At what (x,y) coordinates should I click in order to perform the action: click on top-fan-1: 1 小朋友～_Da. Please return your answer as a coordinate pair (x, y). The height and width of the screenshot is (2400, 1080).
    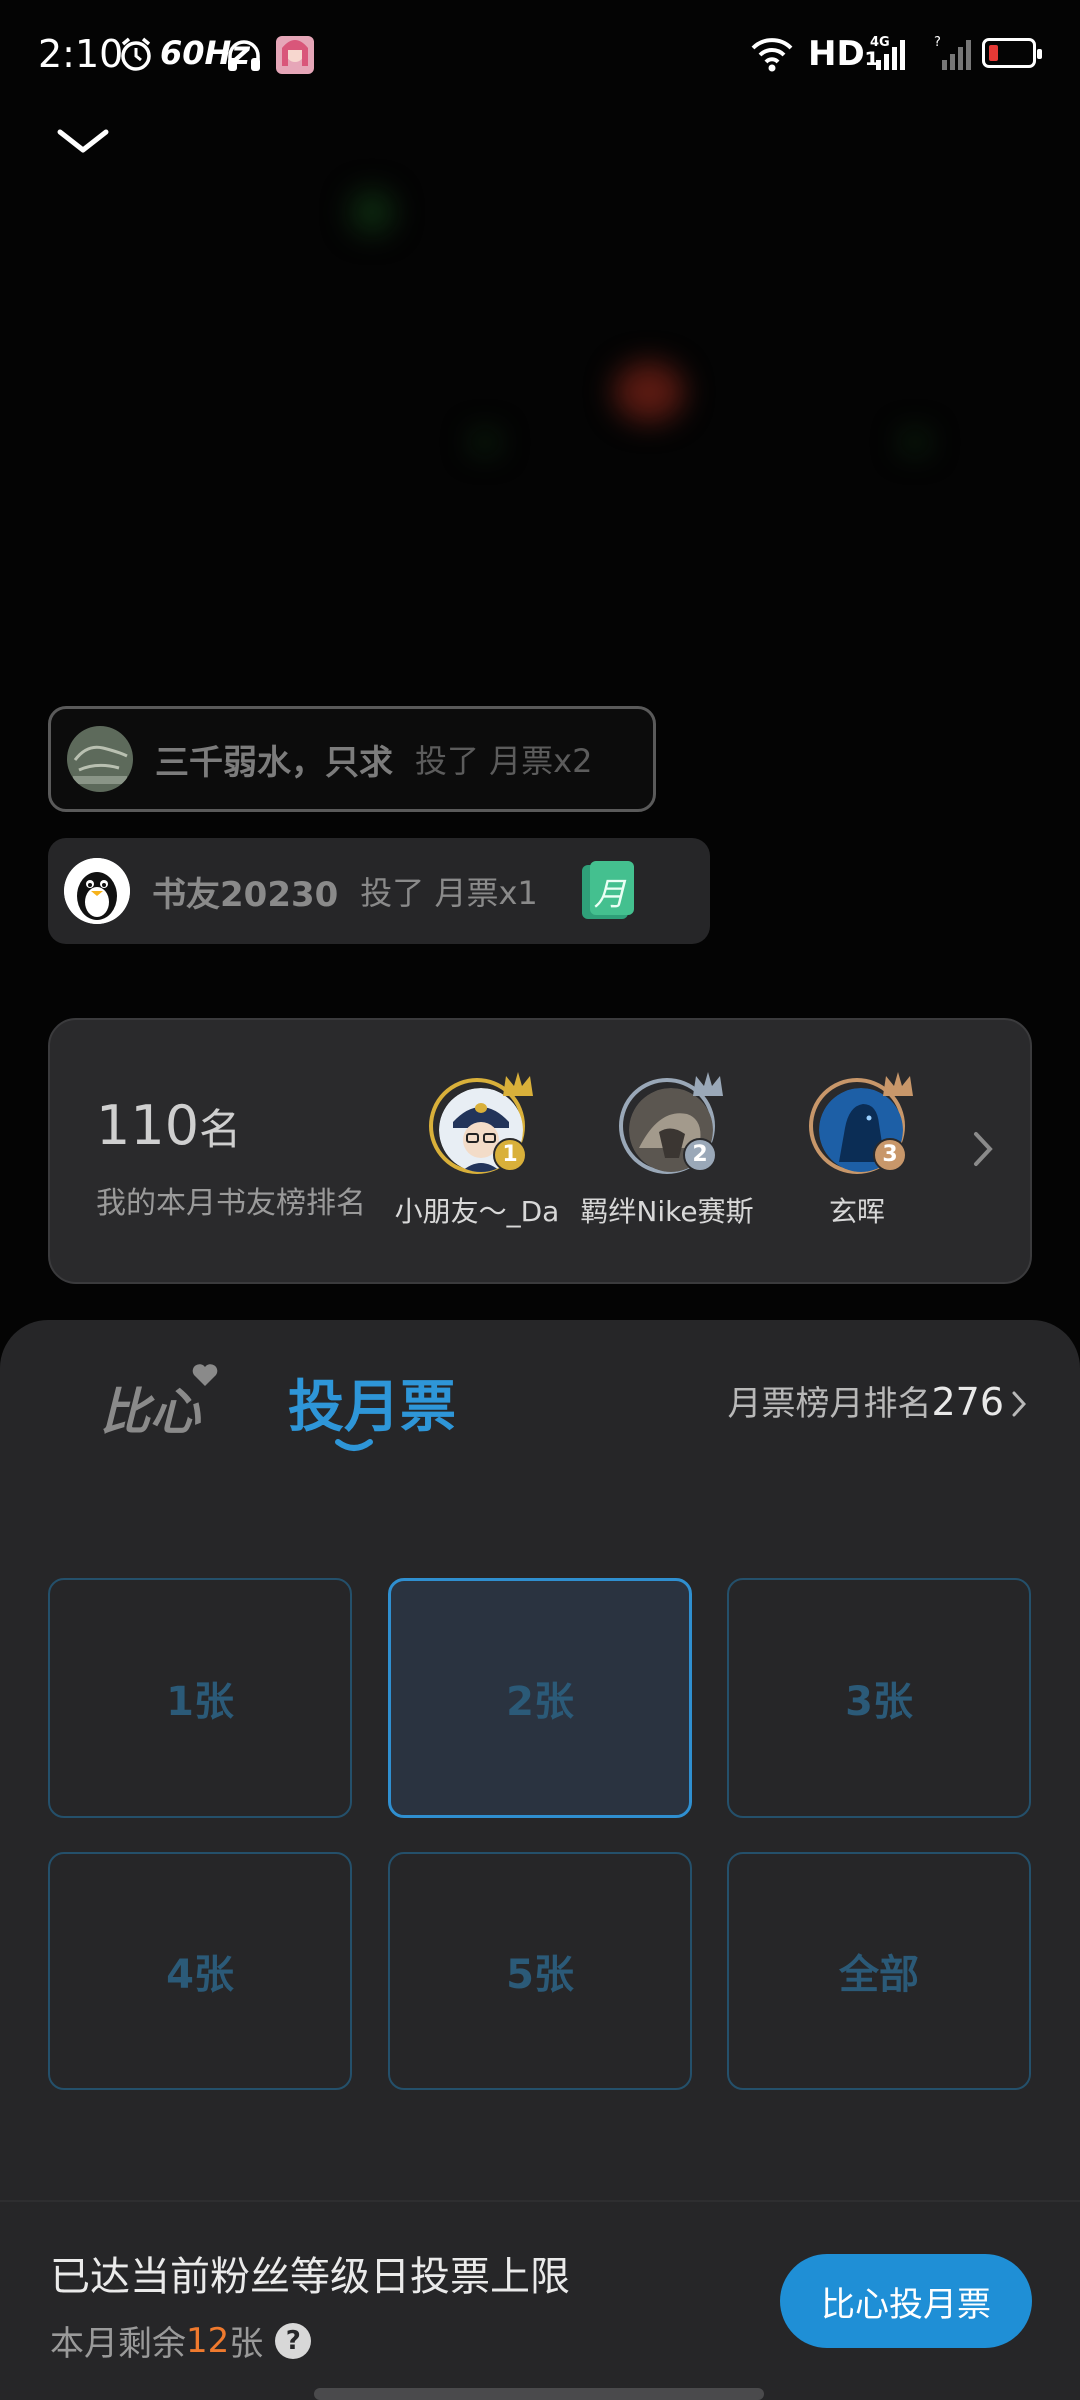
    Looking at the image, I should click on (477, 1151).